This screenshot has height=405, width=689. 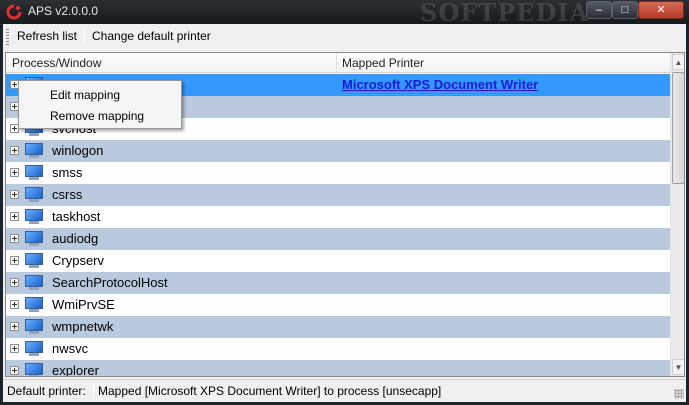 What do you see at coordinates (678, 62) in the screenshot?
I see `scroll-up-arrow-icon: ▲` at bounding box center [678, 62].